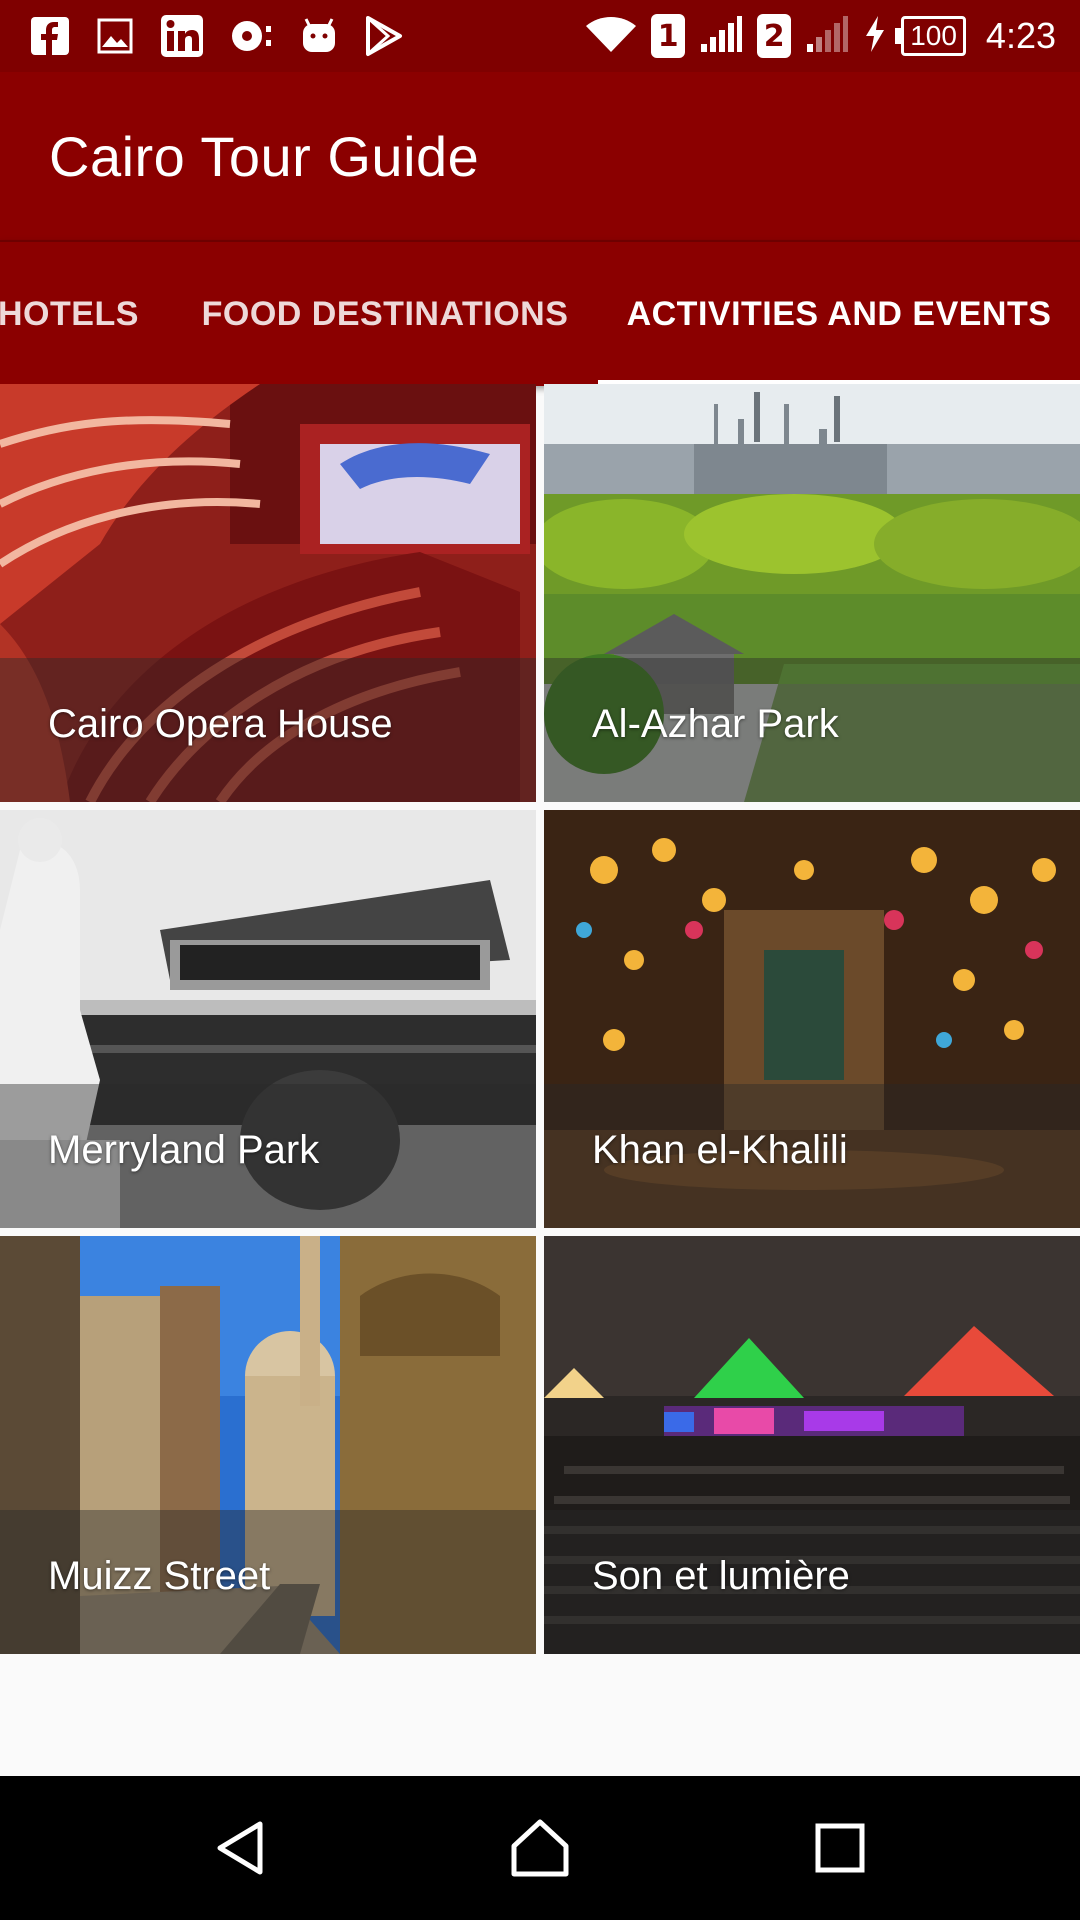 This screenshot has height=1920, width=1080. What do you see at coordinates (1020, 35) in the screenshot?
I see `clock: 4:23` at bounding box center [1020, 35].